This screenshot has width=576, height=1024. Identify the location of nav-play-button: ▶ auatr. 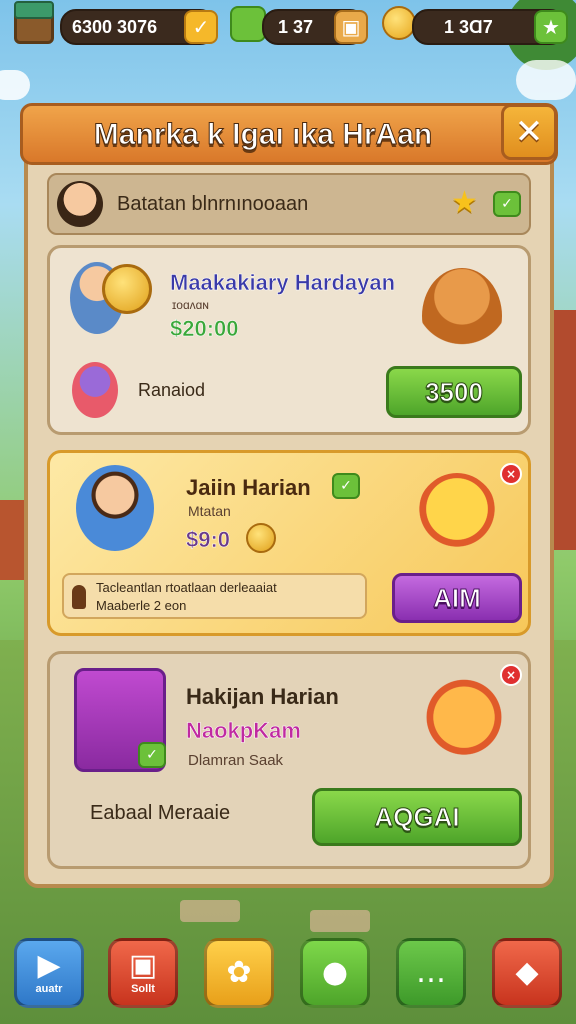
(49, 973).